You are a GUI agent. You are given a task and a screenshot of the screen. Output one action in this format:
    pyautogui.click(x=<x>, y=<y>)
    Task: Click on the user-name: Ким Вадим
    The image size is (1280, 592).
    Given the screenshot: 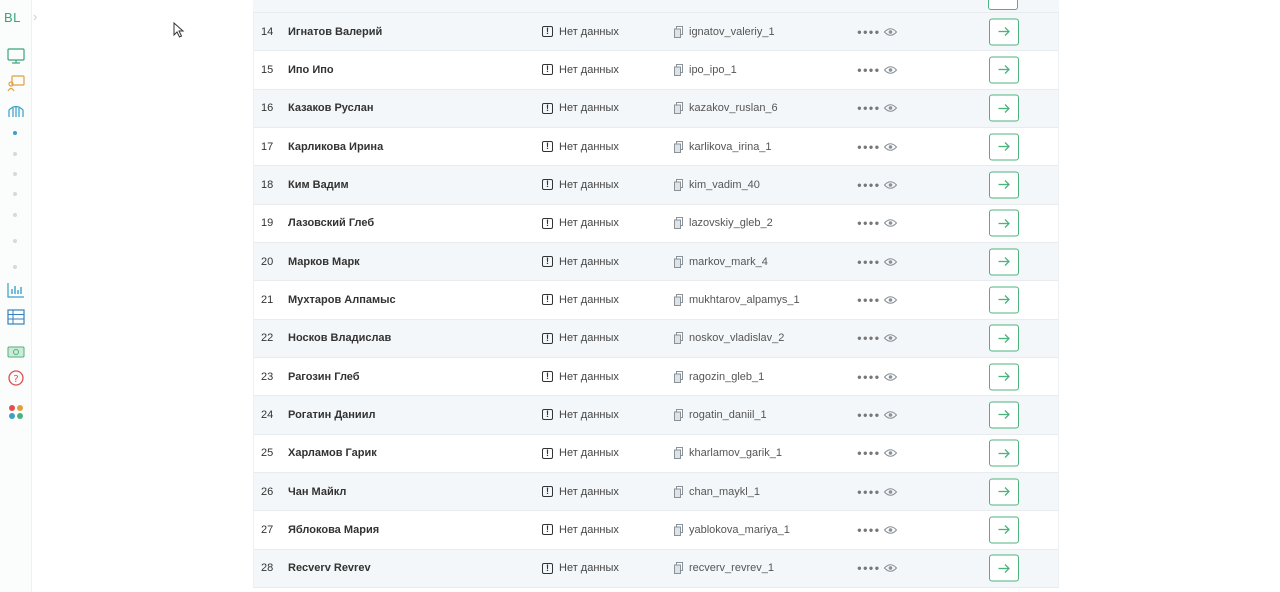 What is the action you would take?
    pyautogui.click(x=318, y=184)
    